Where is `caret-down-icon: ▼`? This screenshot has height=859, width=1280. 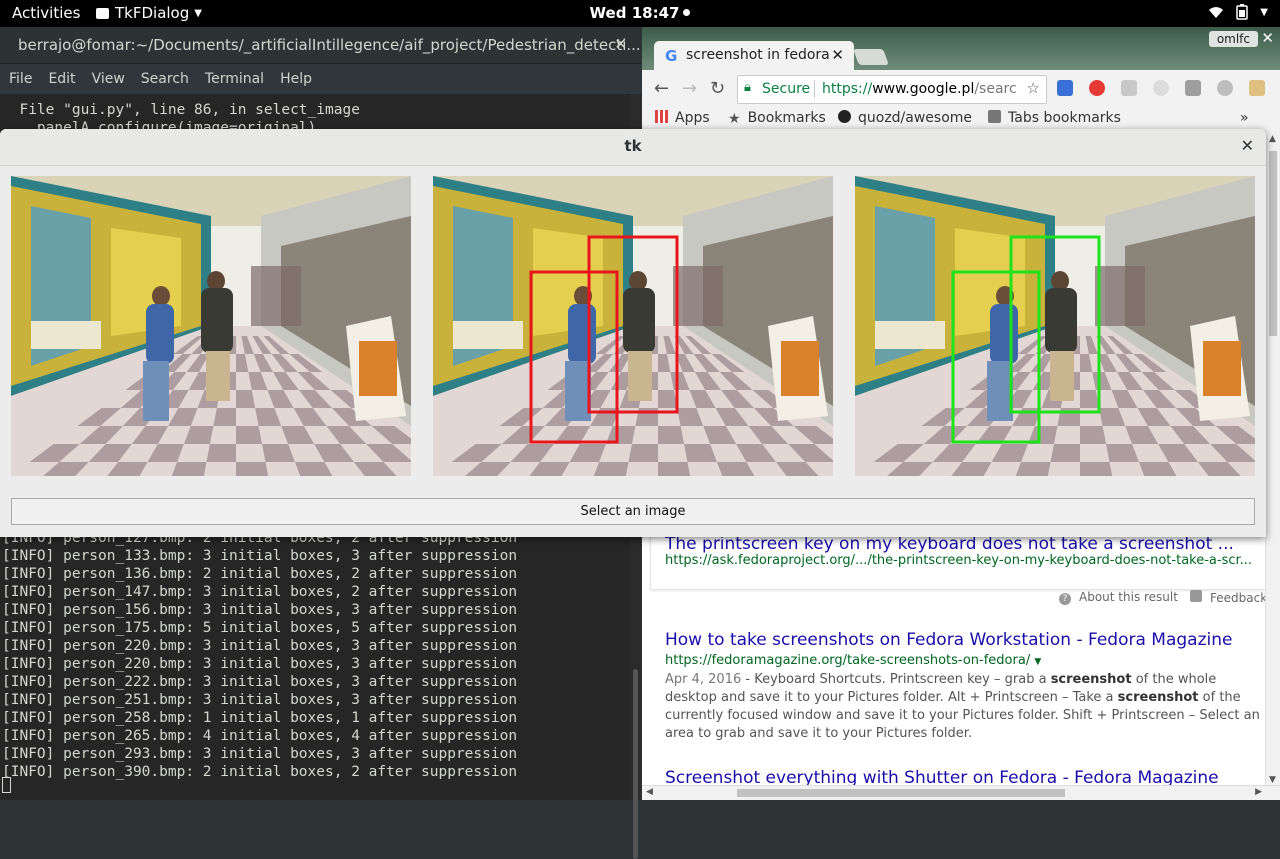 caret-down-icon: ▼ is located at coordinates (1037, 662).